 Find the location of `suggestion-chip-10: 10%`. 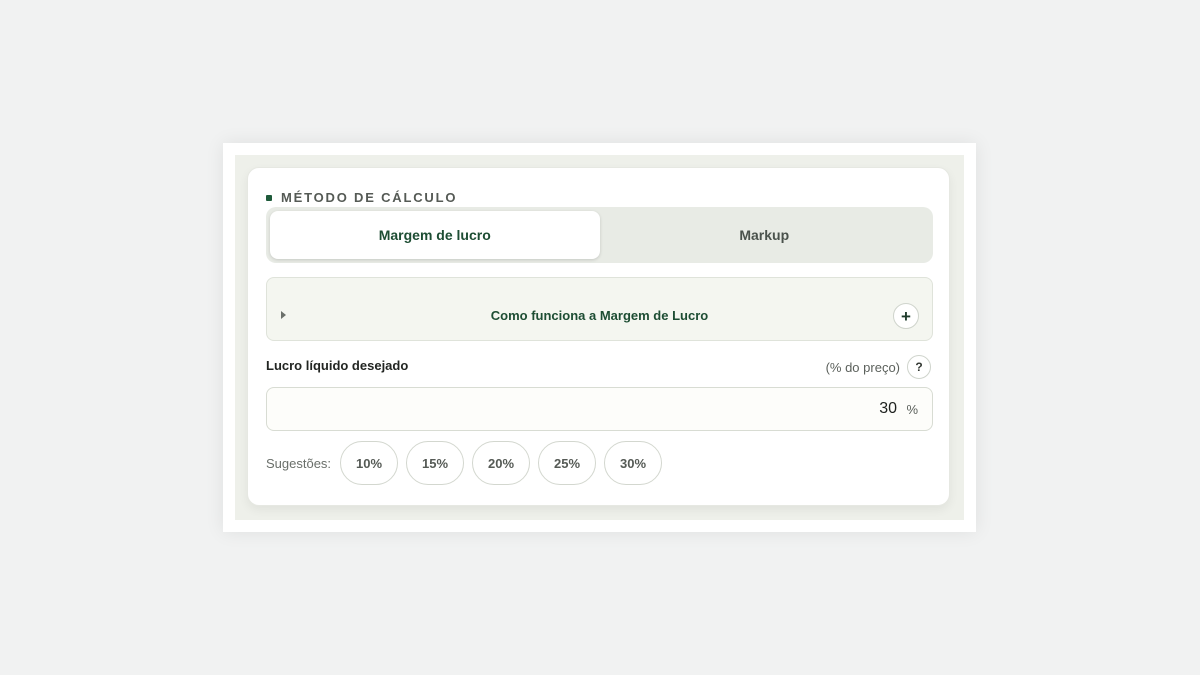

suggestion-chip-10: 10% is located at coordinates (369, 463).